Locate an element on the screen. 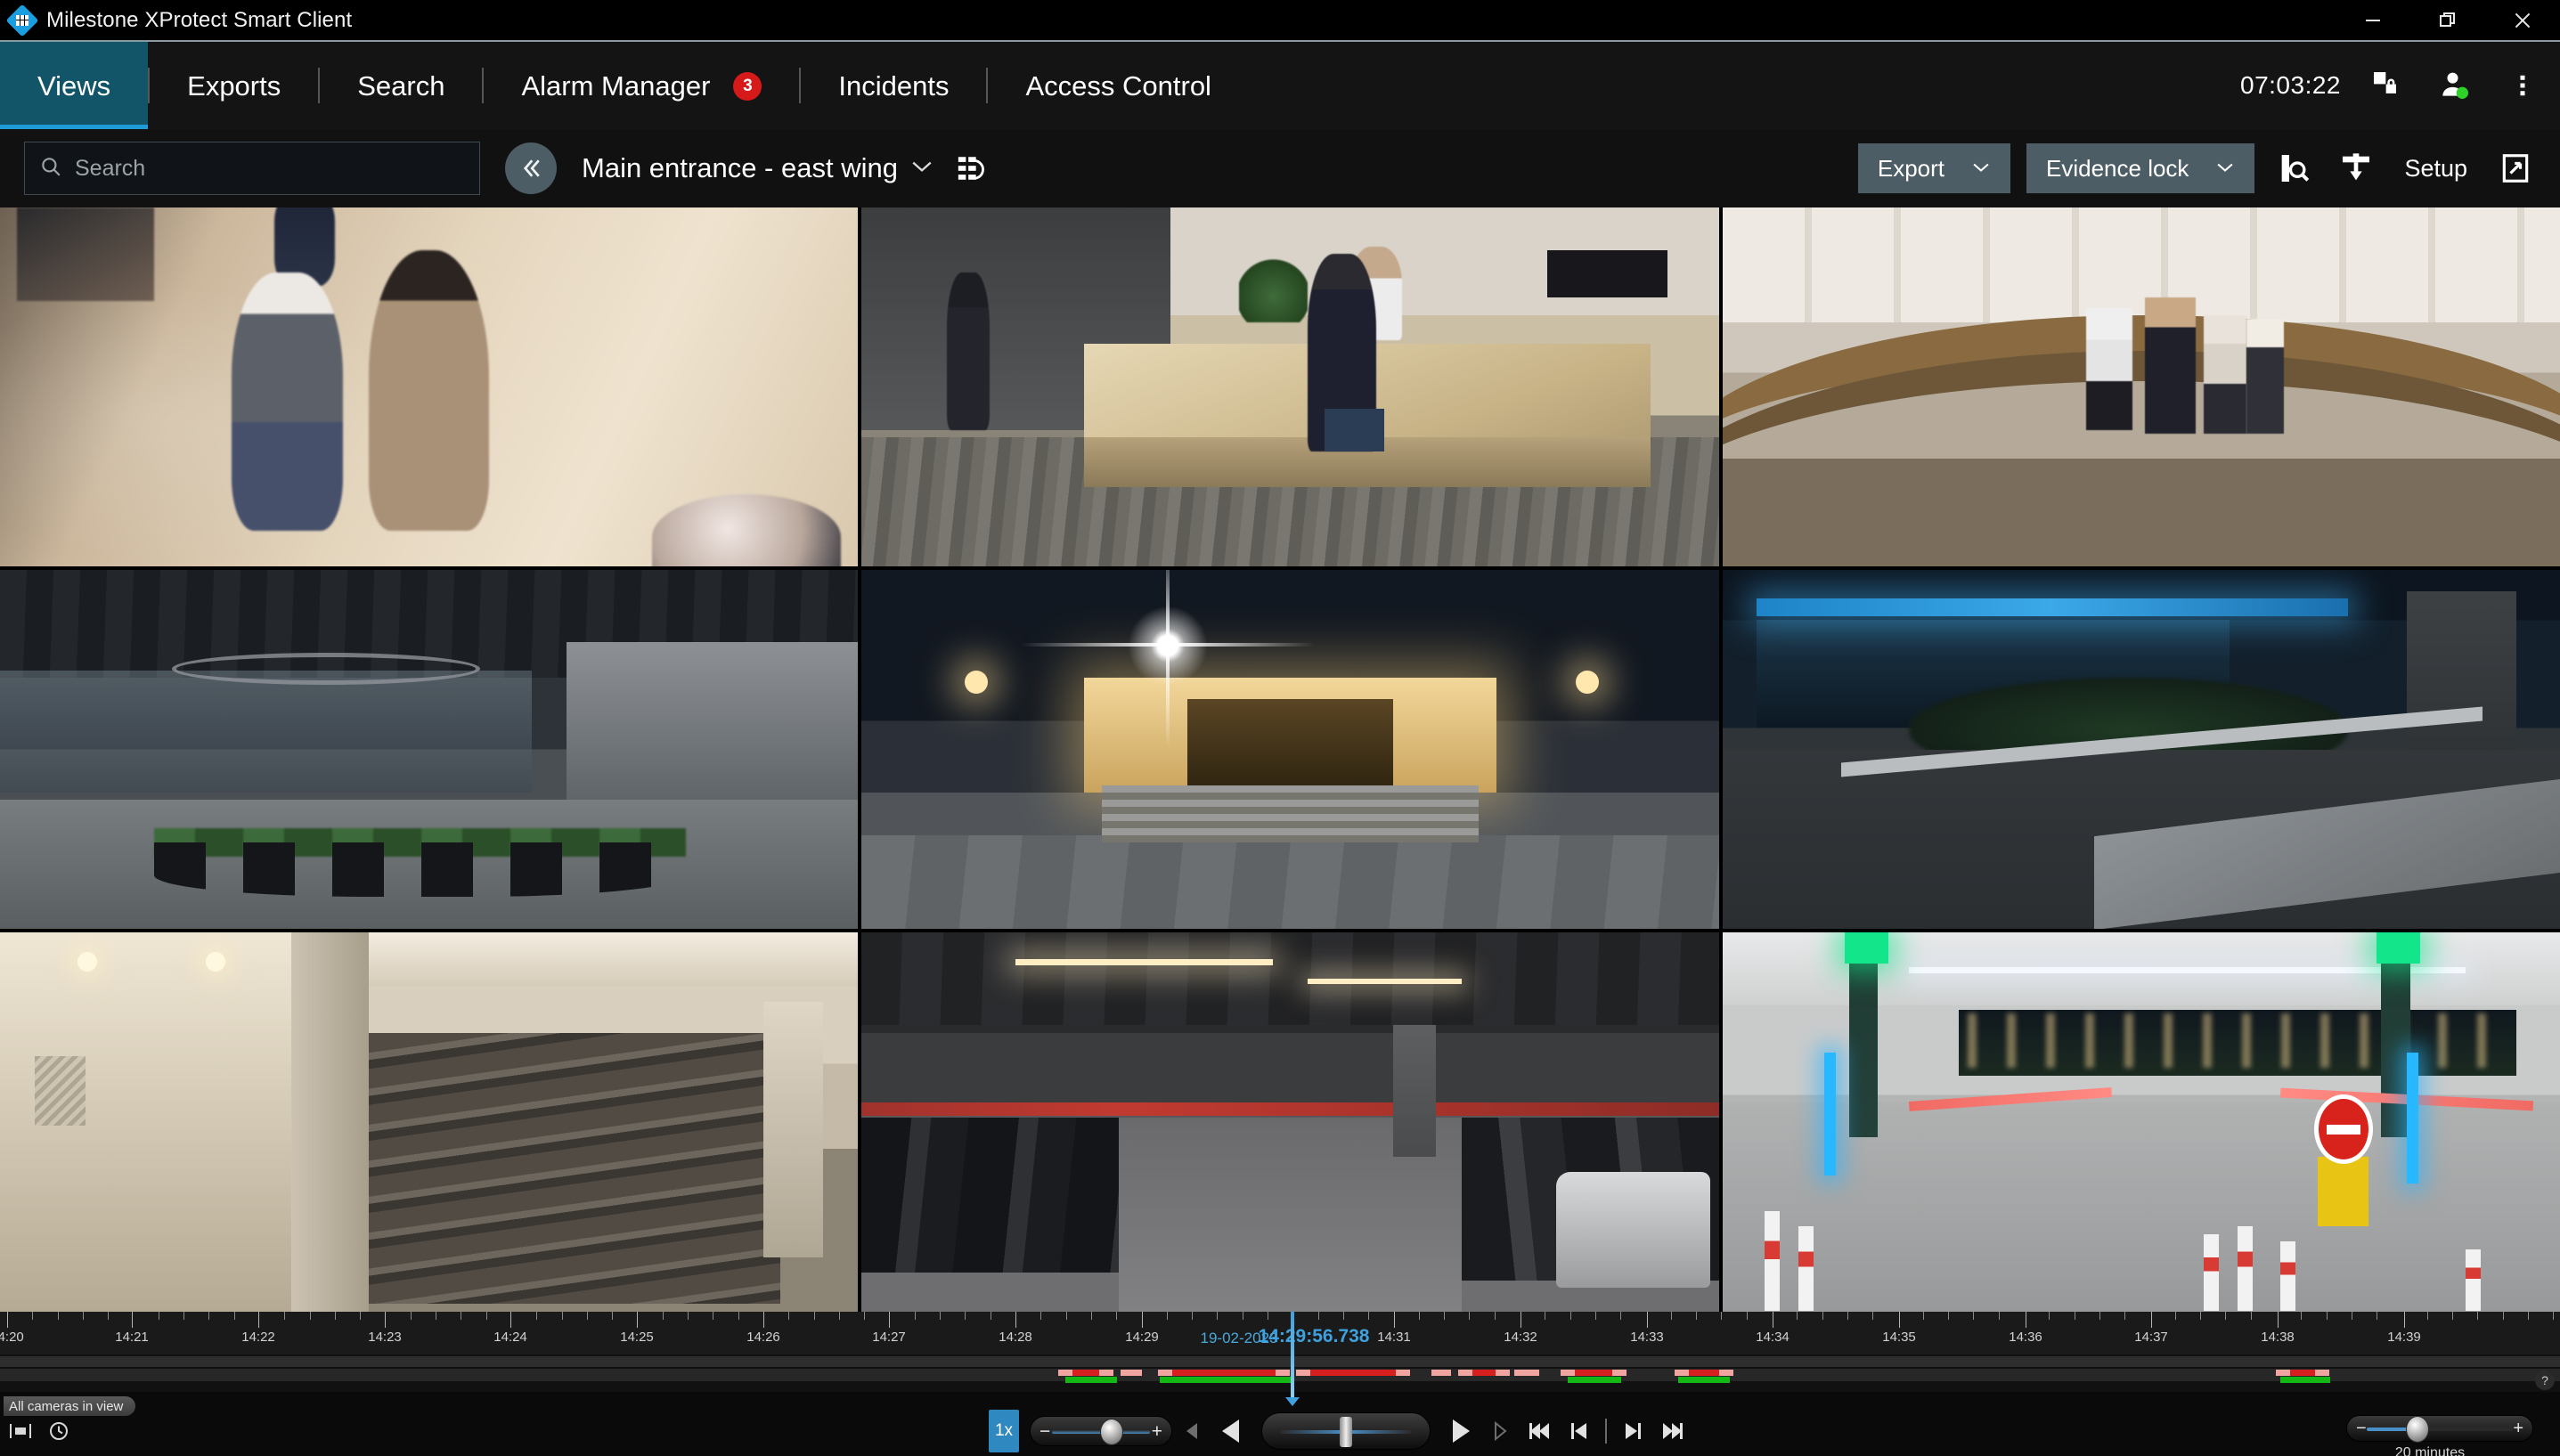 The width and height of the screenshot is (2560, 1456). previous-sequence-icon is located at coordinates (1578, 1431).